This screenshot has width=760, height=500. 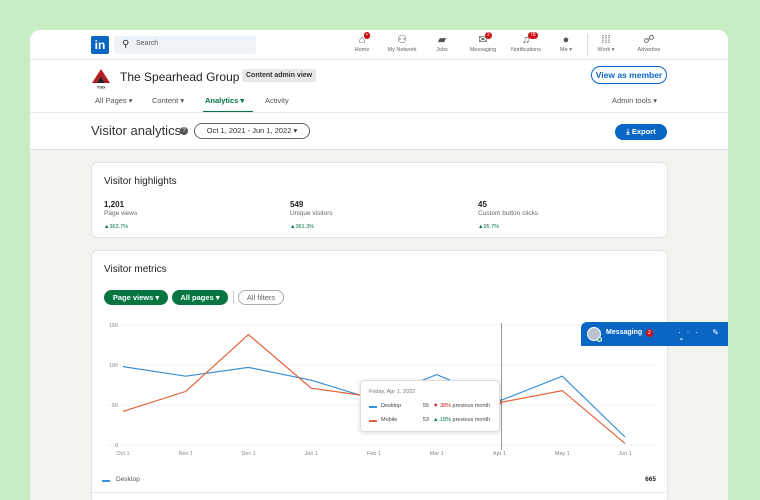 What do you see at coordinates (703, 337) in the screenshot?
I see `messaging-controls-icon: ··· ✎ ⌃` at bounding box center [703, 337].